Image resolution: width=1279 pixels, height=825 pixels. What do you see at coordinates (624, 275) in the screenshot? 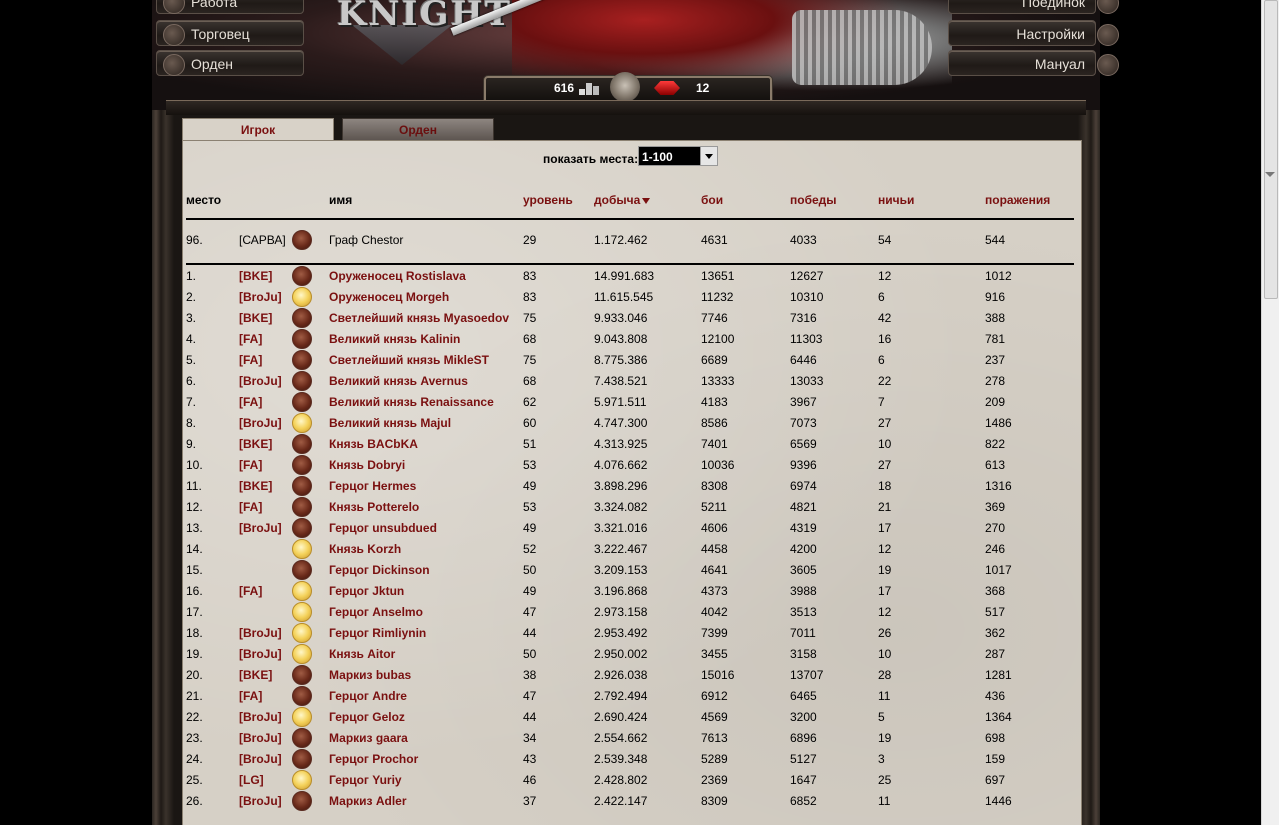
I see `loot-cell: 14.991.683` at bounding box center [624, 275].